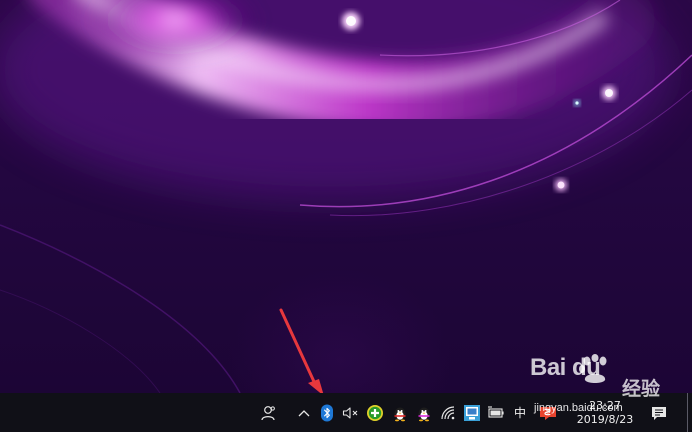  Describe the element at coordinates (548, 412) in the screenshot. I see `sogou-input-icon` at that location.